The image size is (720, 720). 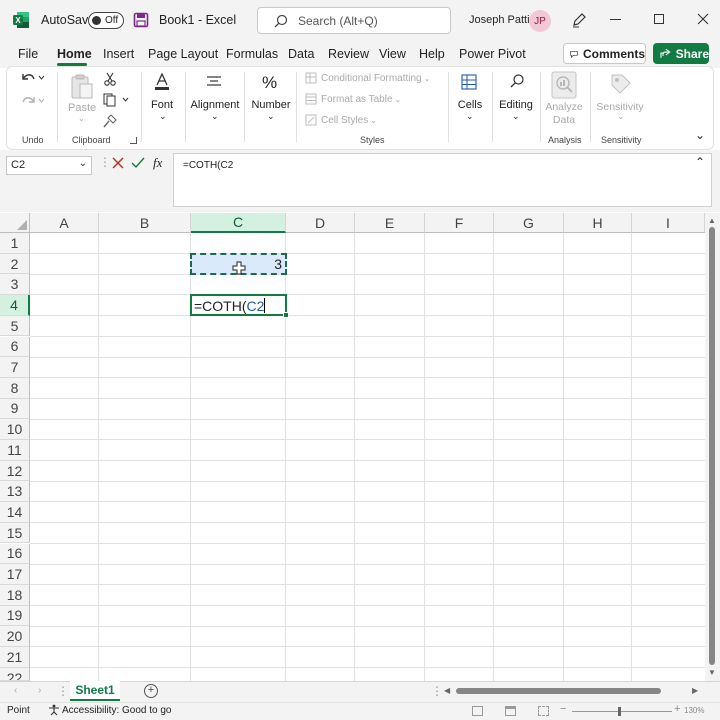 I want to click on name-box: C2 ⌄, so click(x=49, y=165).